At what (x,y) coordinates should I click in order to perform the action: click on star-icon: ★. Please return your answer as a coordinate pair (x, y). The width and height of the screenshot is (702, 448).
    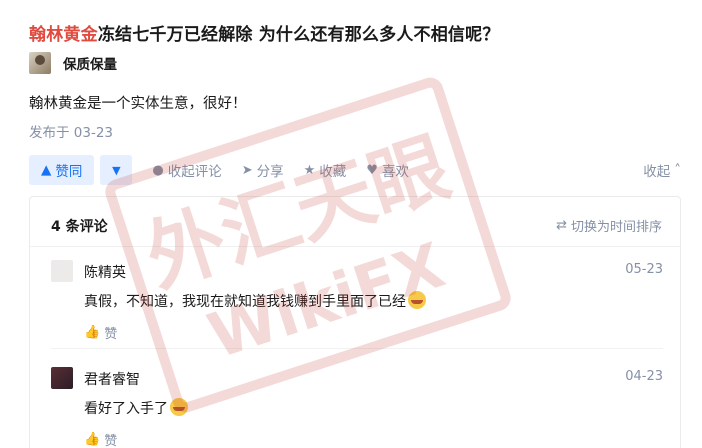
    Looking at the image, I should click on (309, 170).